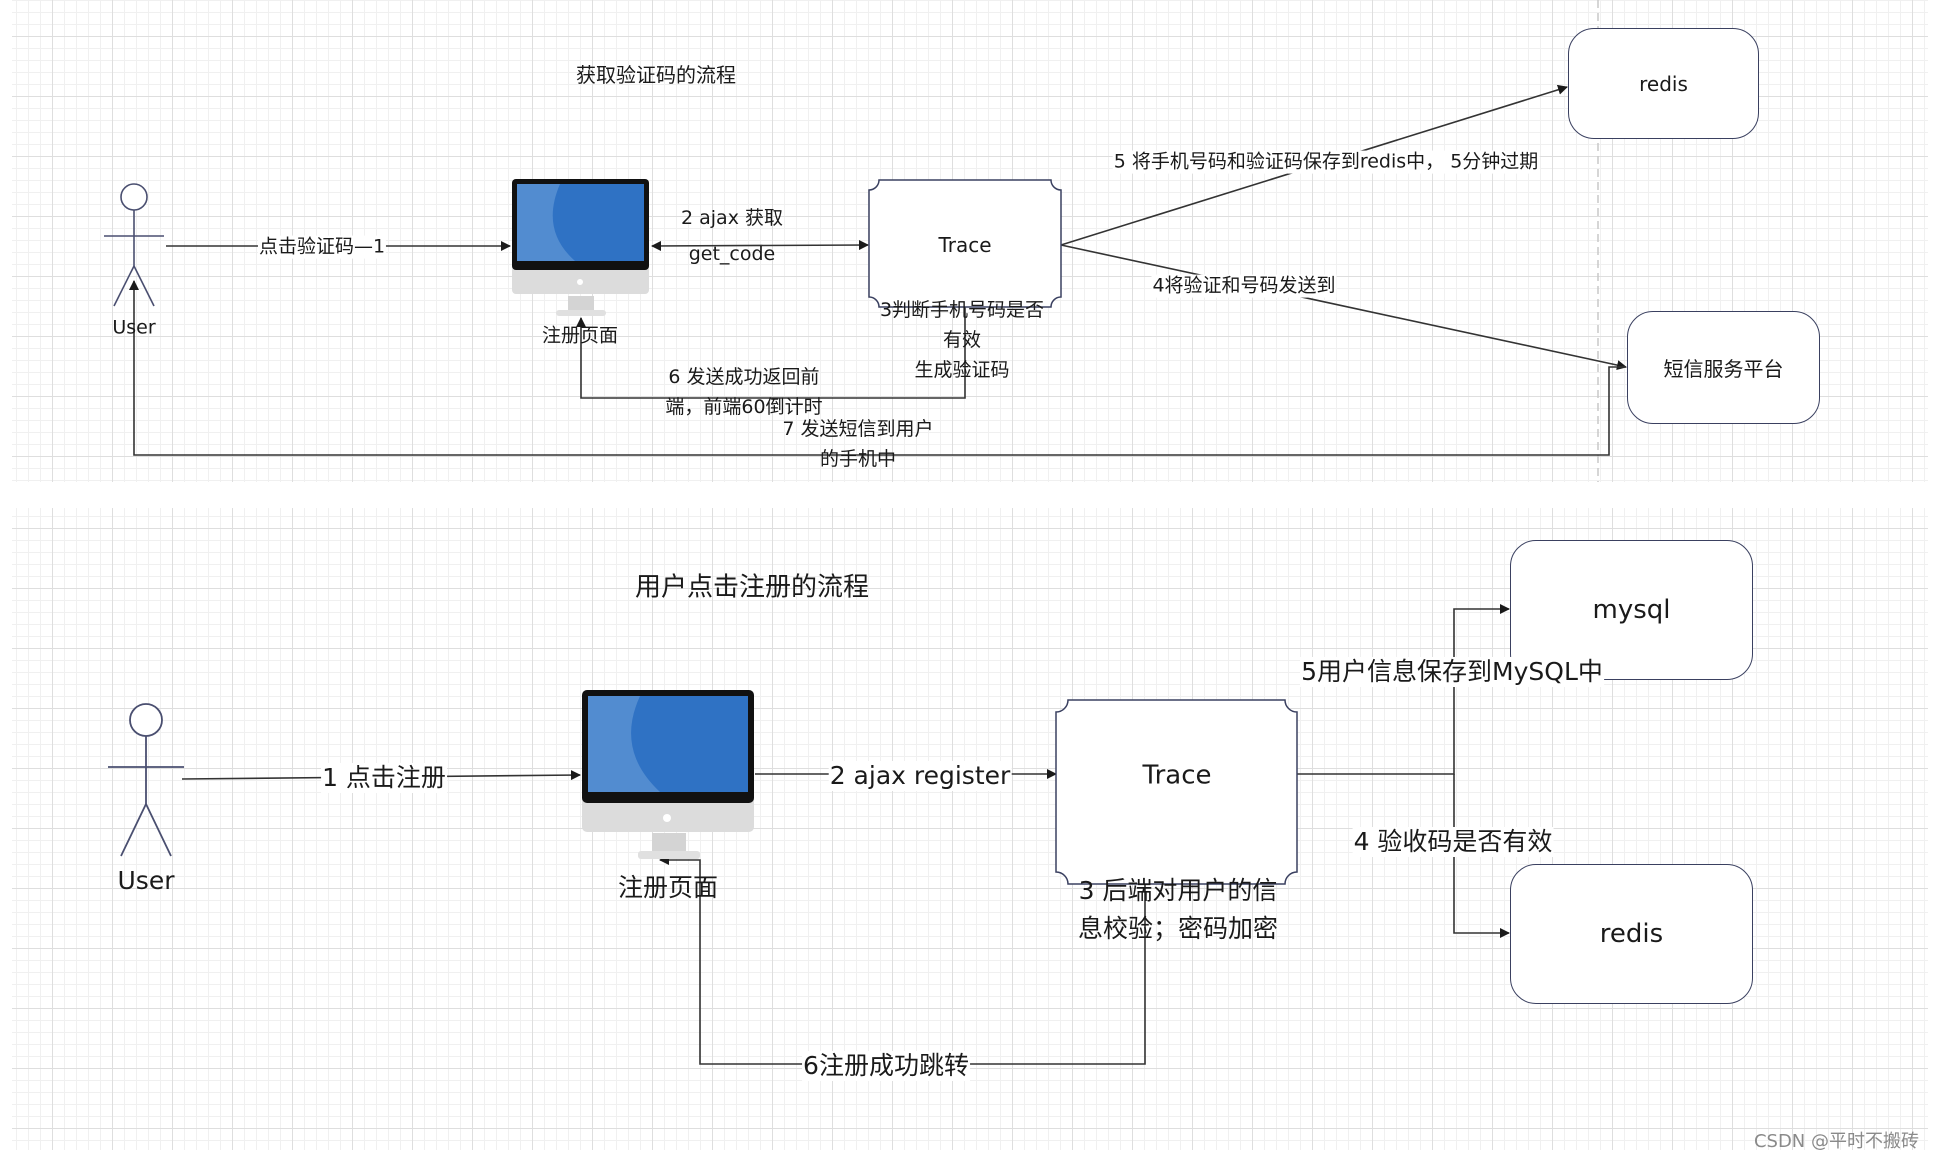 The image size is (1933, 1161). I want to click on actor-label-top: User, so click(134, 327).